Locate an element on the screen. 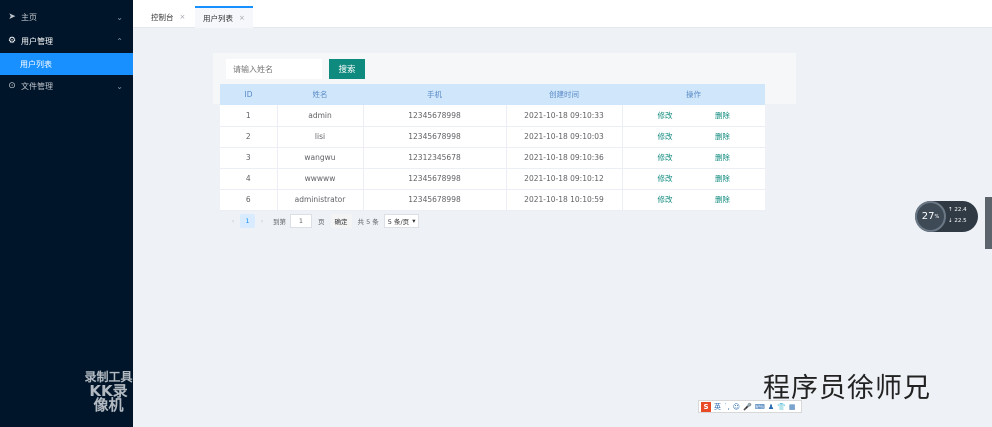 Image resolution: width=992 pixels, height=427 pixels. cell-id: 2 is located at coordinates (248, 137).